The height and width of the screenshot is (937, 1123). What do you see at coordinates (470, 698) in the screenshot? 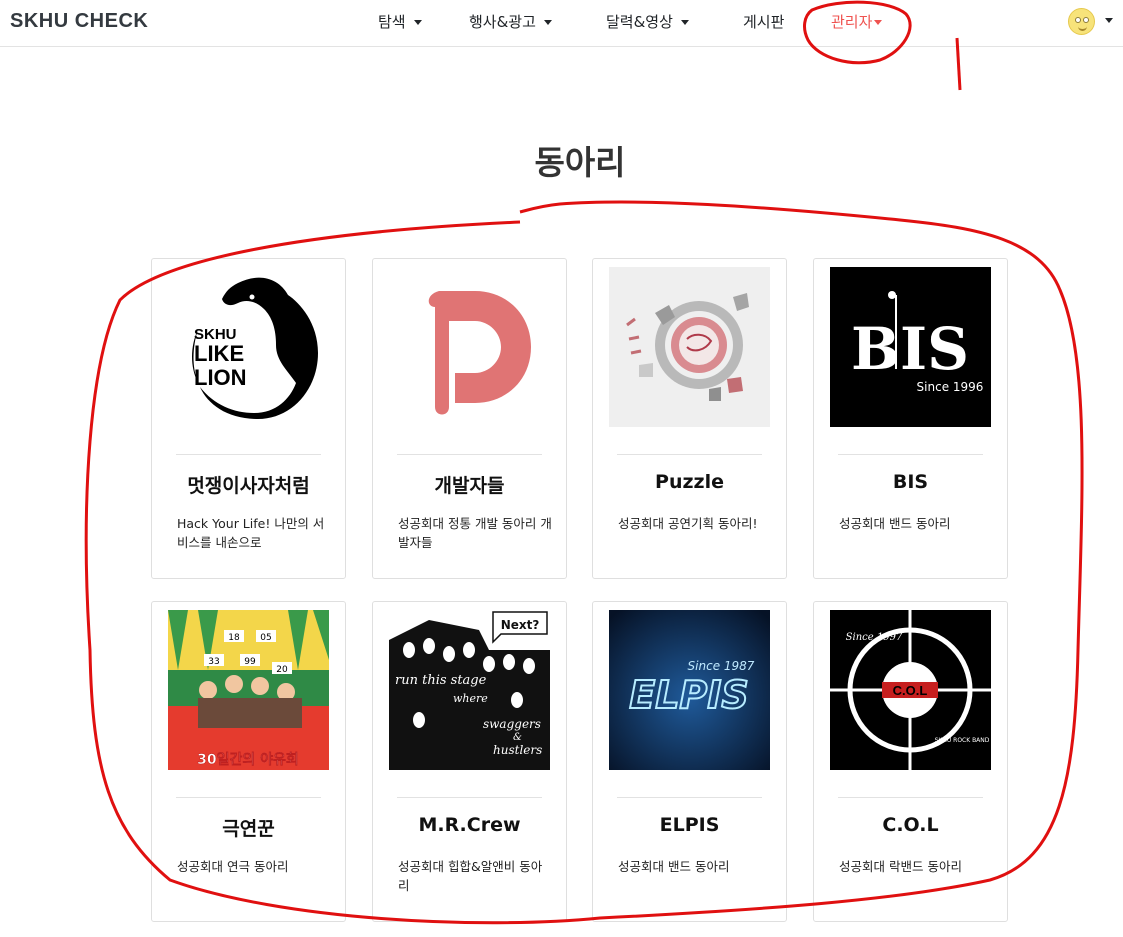
I see `mrcrew-poster-text: where` at bounding box center [470, 698].